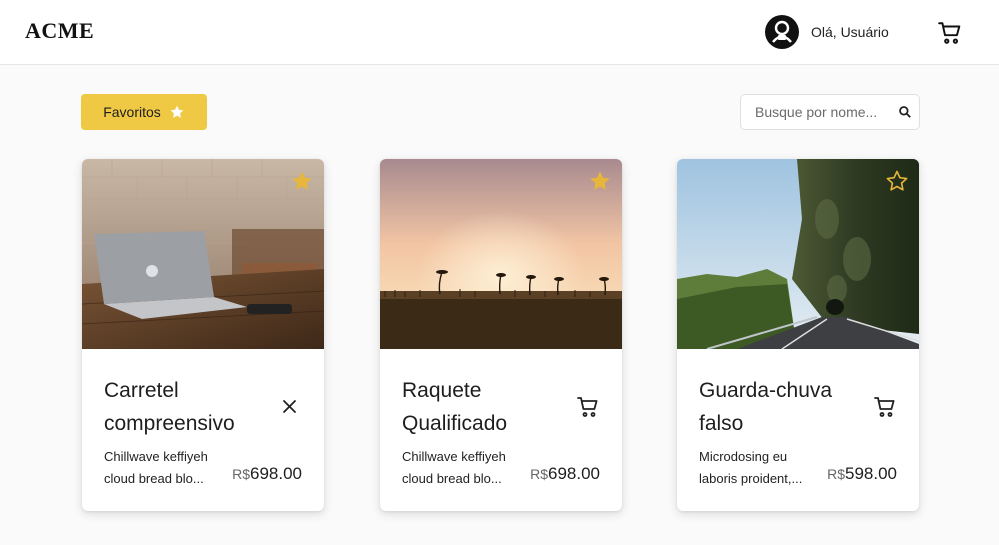 The width and height of the screenshot is (999, 545). Describe the element at coordinates (169, 407) in the screenshot. I see `product-title: Carretel compreensivo` at that location.